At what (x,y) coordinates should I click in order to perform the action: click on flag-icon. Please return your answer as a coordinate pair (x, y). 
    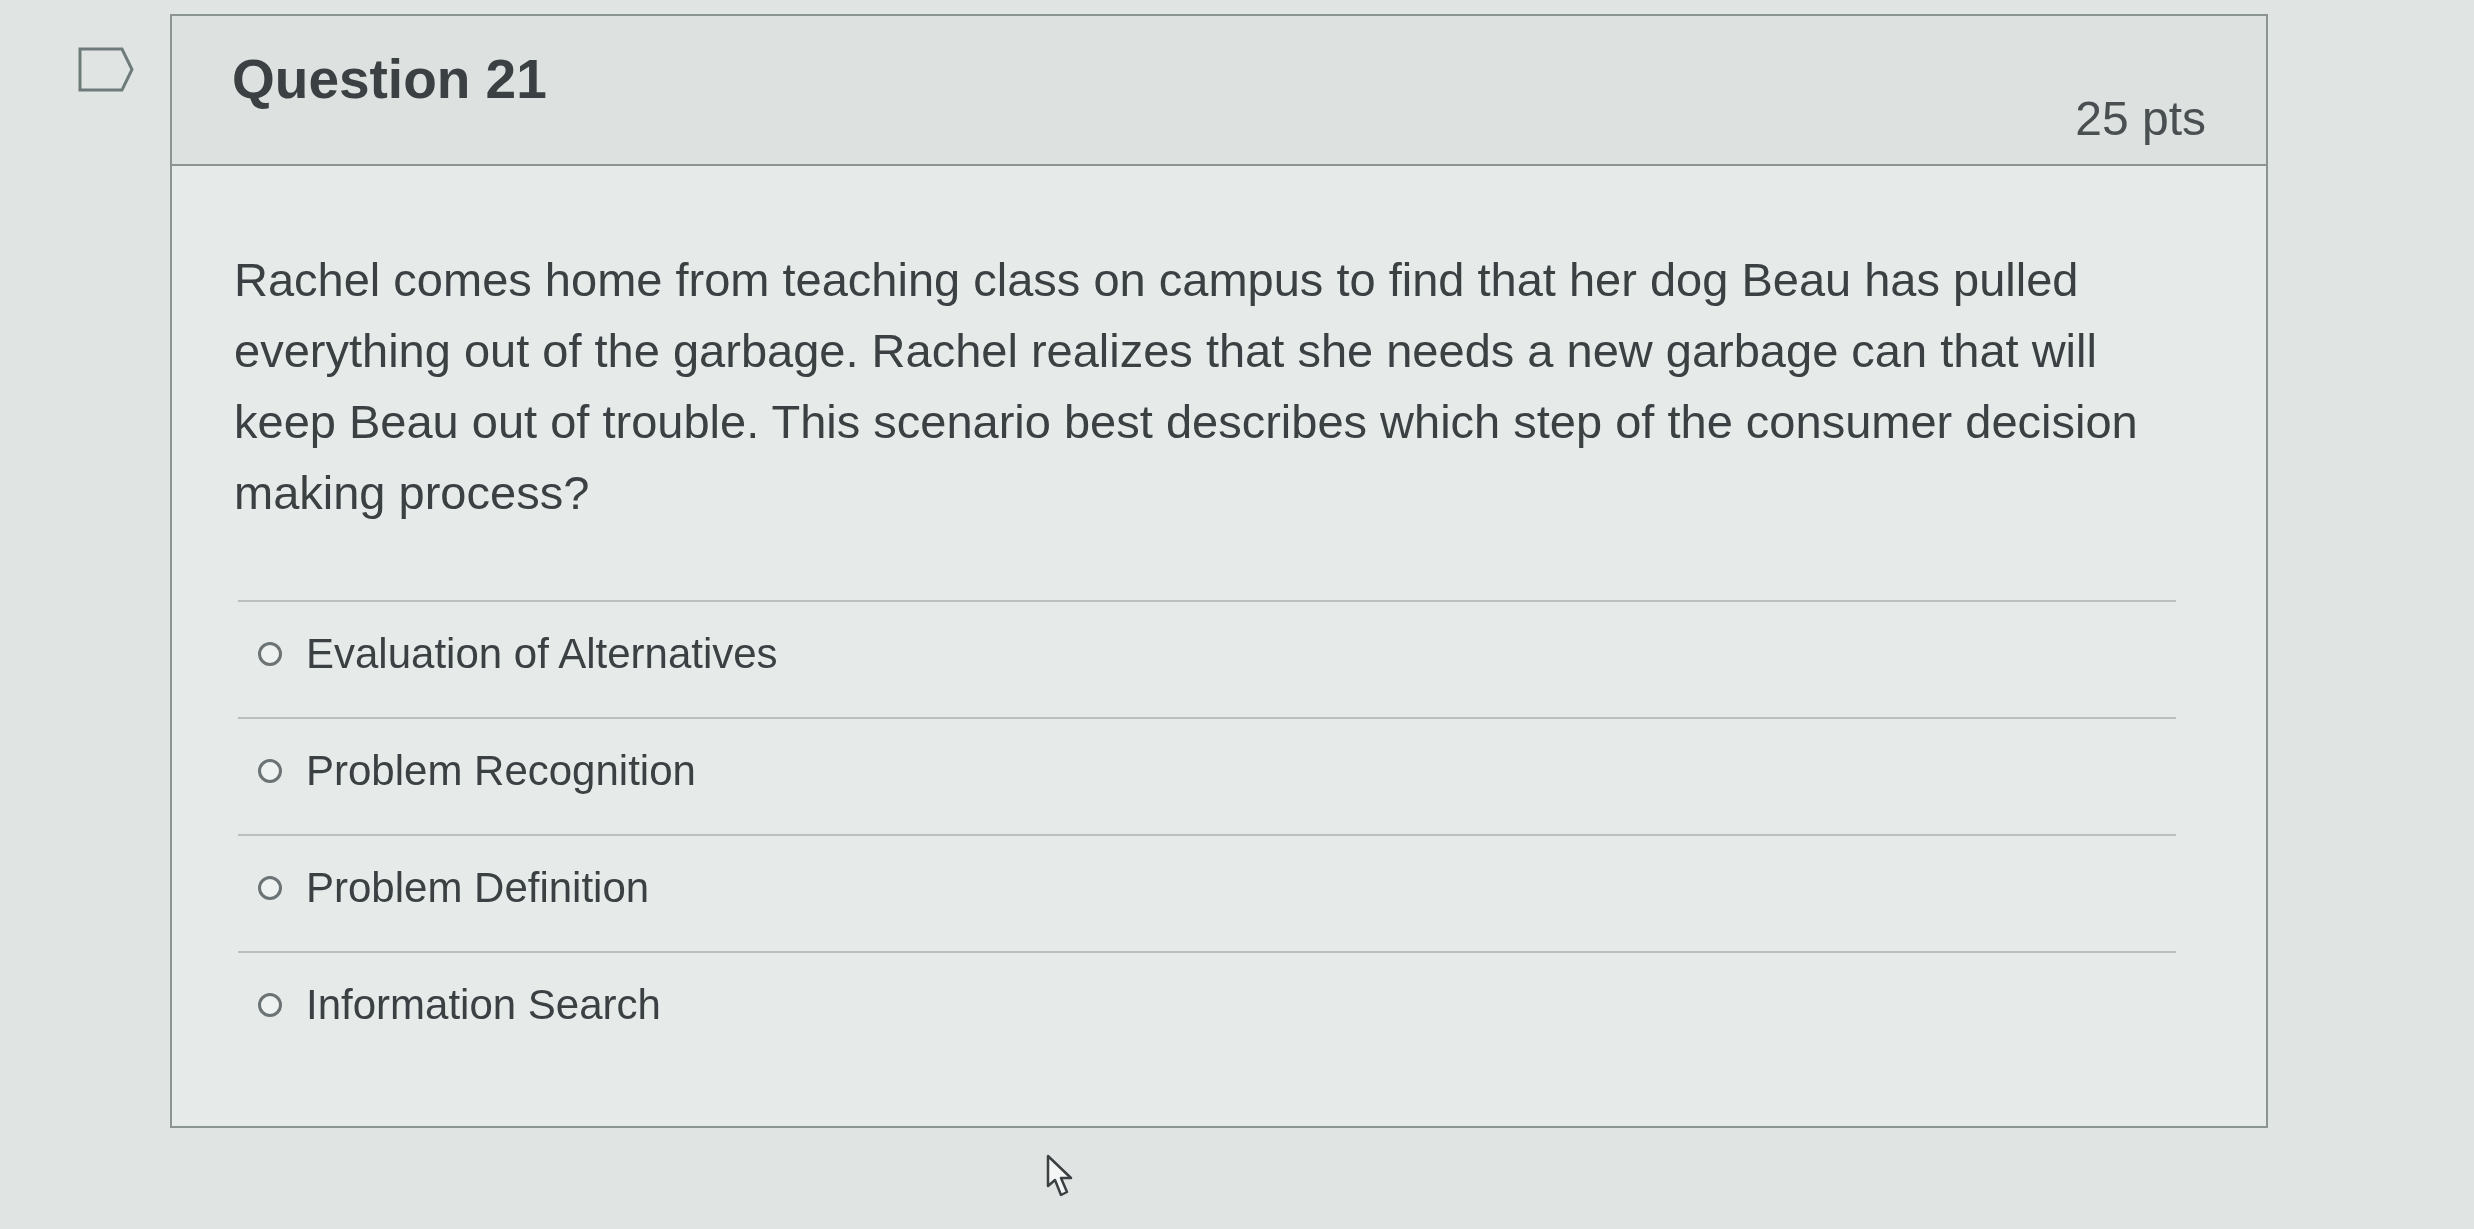
    Looking at the image, I should click on (106, 69).